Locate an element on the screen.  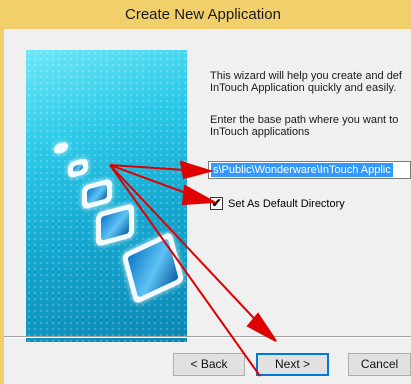
annotation-arrowhead-path is located at coordinates (196, 170).